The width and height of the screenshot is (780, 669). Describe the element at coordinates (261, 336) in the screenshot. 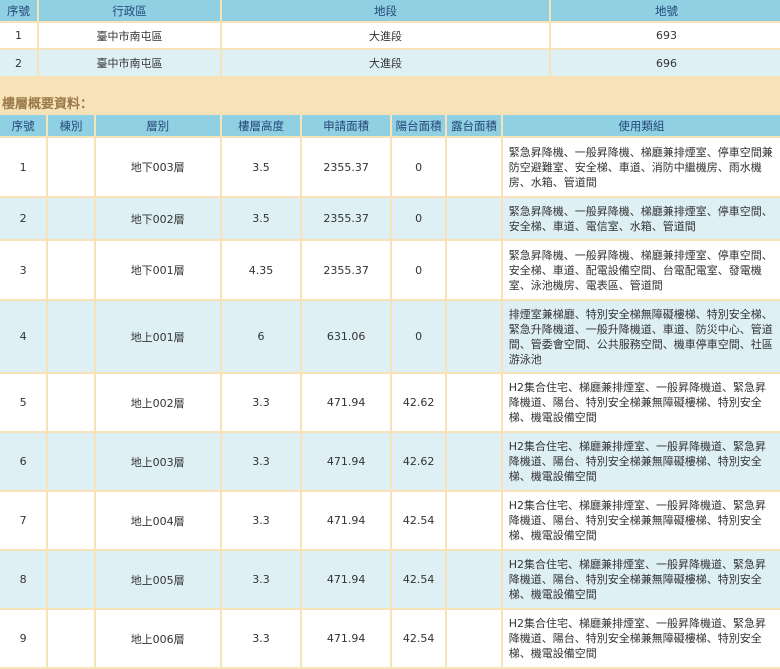

I see `cell-height: 6` at that location.